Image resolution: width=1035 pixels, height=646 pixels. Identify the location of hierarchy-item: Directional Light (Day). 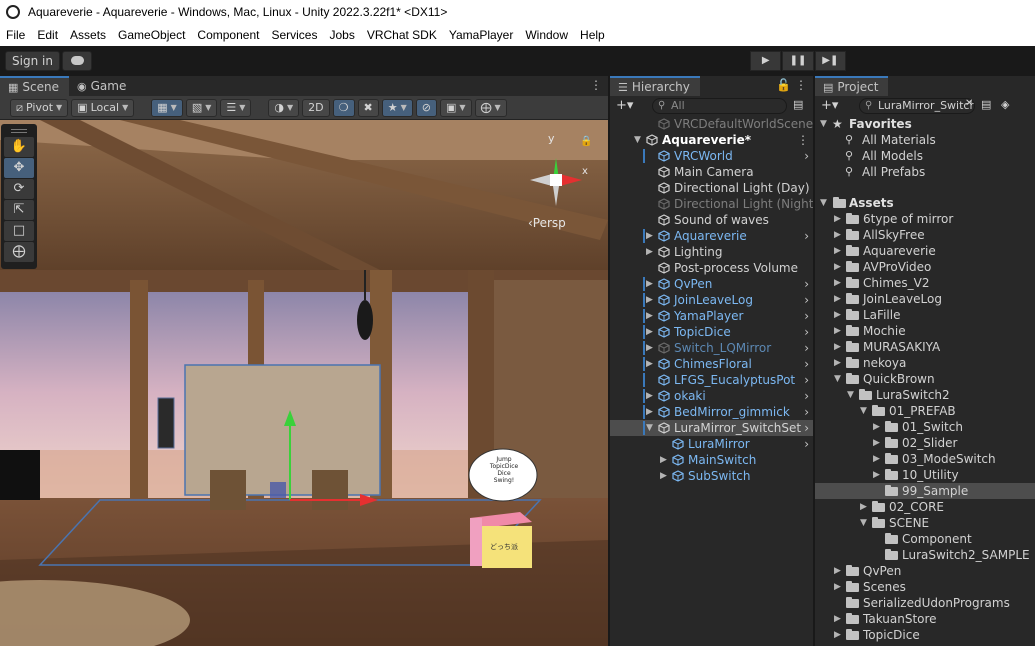
(711, 188).